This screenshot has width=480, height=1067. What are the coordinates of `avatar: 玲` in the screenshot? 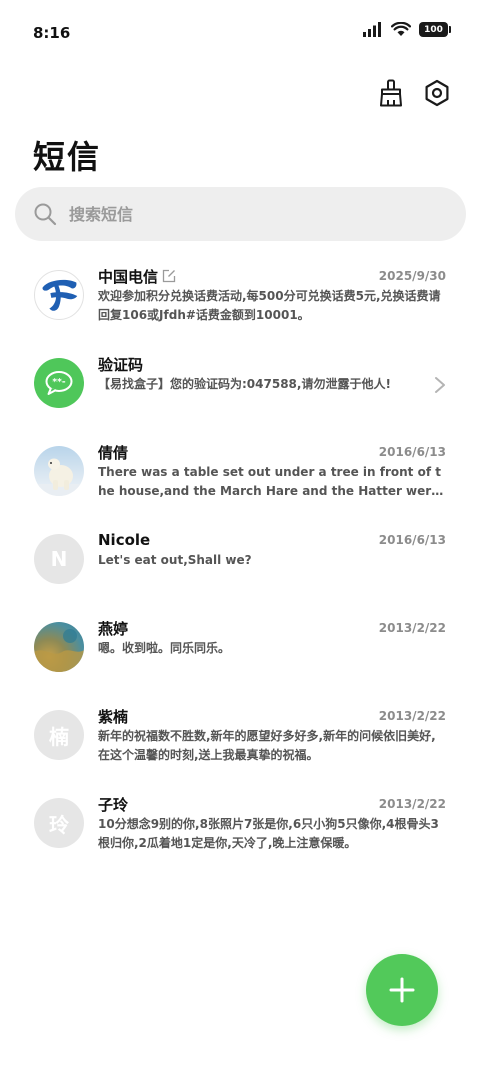 It's located at (59, 823).